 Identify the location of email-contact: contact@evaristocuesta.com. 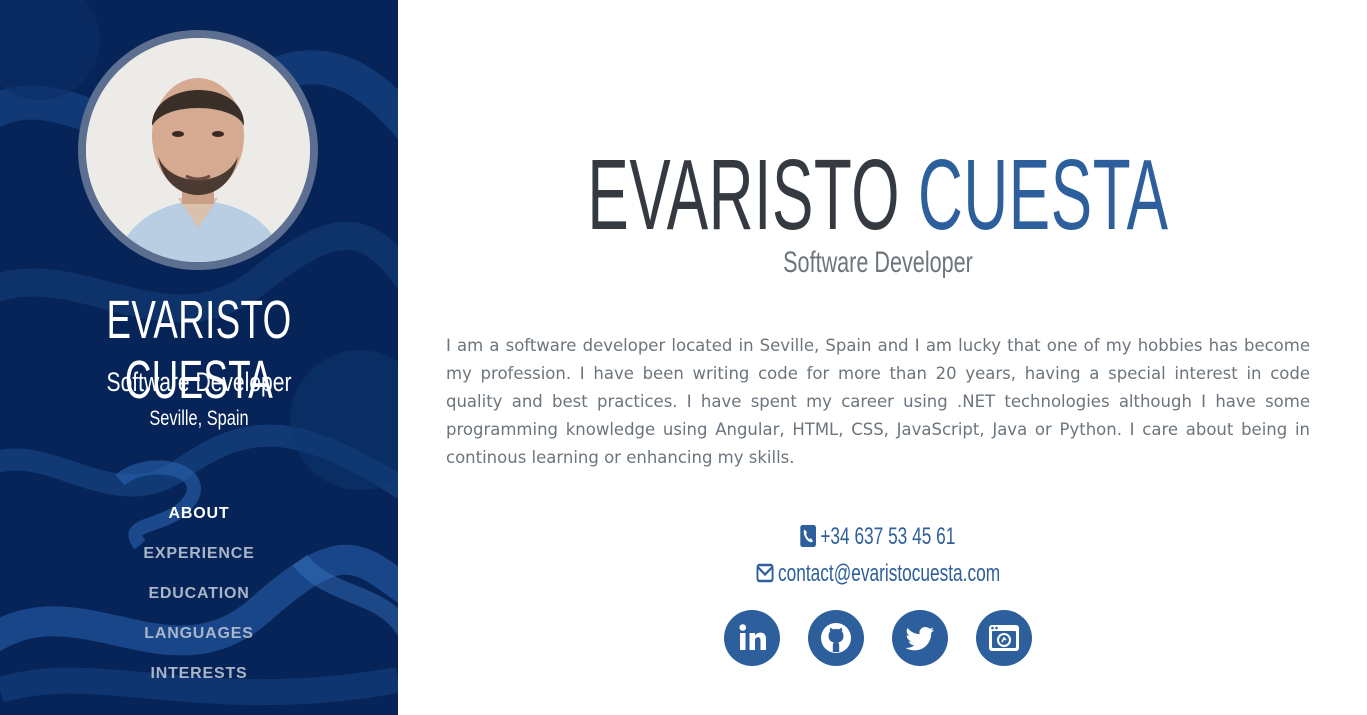
(878, 574).